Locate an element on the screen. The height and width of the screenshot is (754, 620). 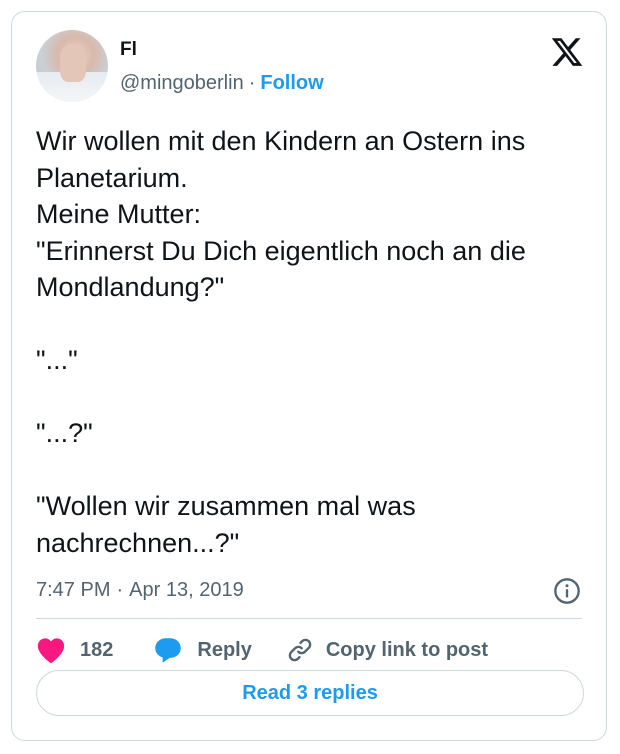
tweet-time: 7:47 PM is located at coordinates (73, 590).